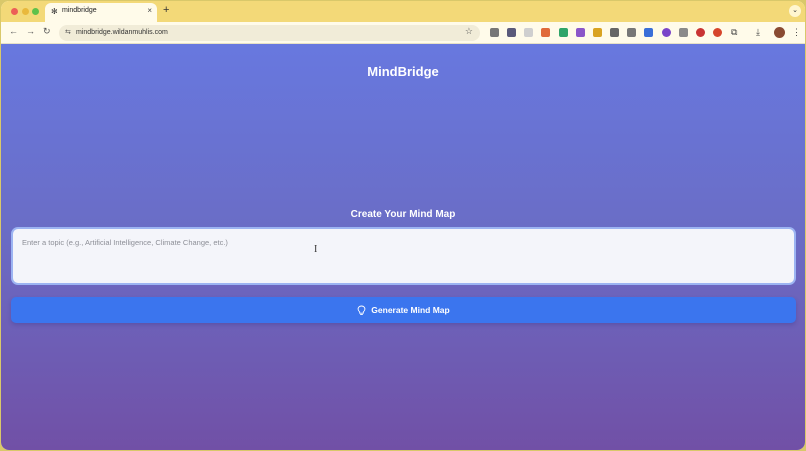 This screenshot has height=451, width=806. What do you see at coordinates (30, 31) in the screenshot?
I see `forward-icon: →` at bounding box center [30, 31].